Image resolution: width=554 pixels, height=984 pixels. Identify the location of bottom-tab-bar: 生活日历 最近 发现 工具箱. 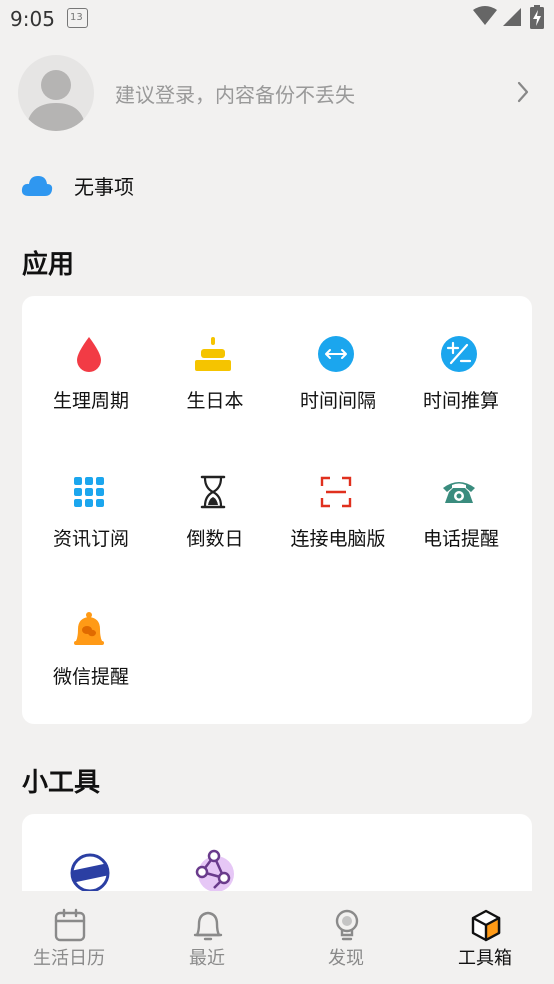
(277, 937).